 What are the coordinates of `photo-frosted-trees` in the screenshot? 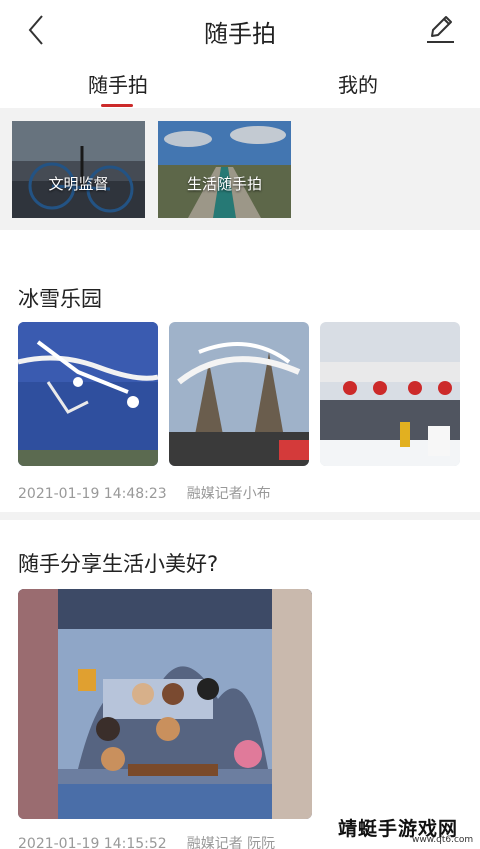 It's located at (239, 394).